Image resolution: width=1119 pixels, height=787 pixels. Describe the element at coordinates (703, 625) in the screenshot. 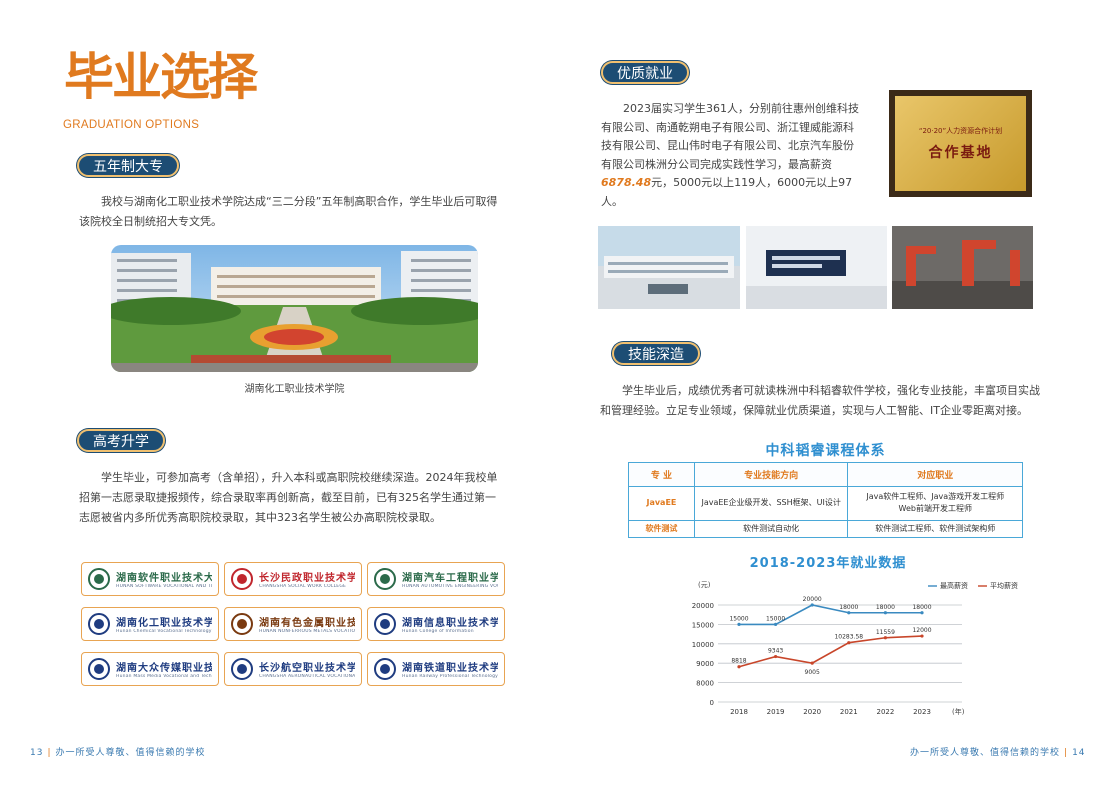

I see `y-tick-label: 15000` at that location.